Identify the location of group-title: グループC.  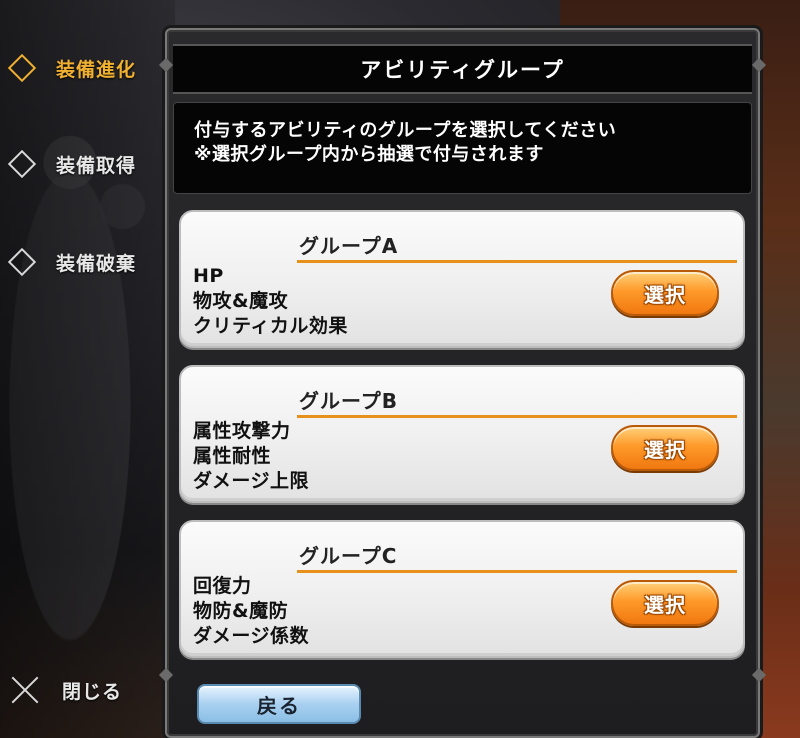
(348, 556).